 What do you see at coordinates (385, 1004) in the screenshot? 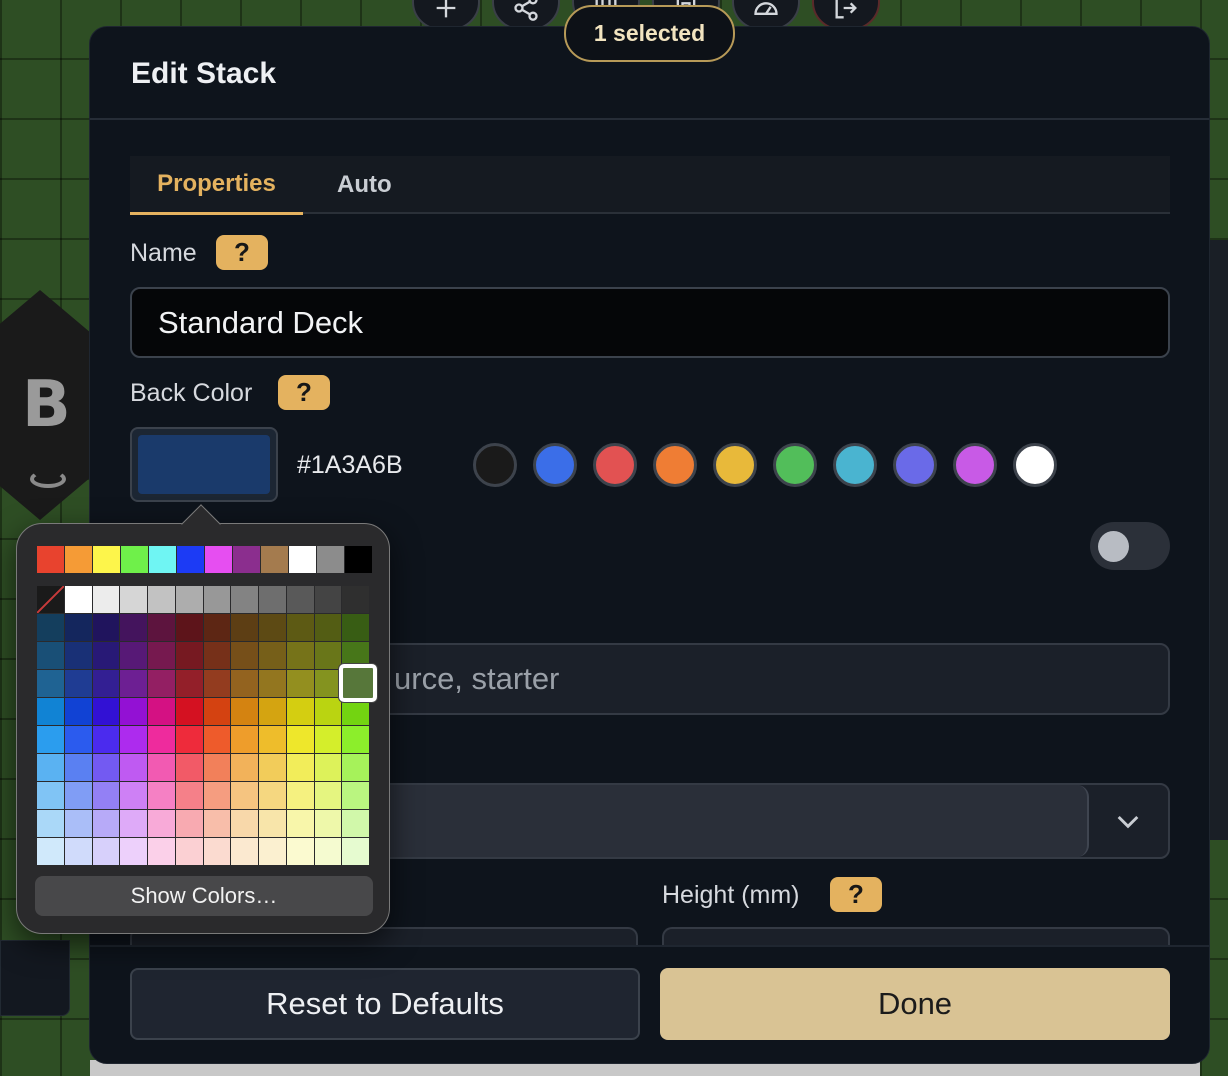
I see `reset-to-defaults-button: Reset to Defaults` at bounding box center [385, 1004].